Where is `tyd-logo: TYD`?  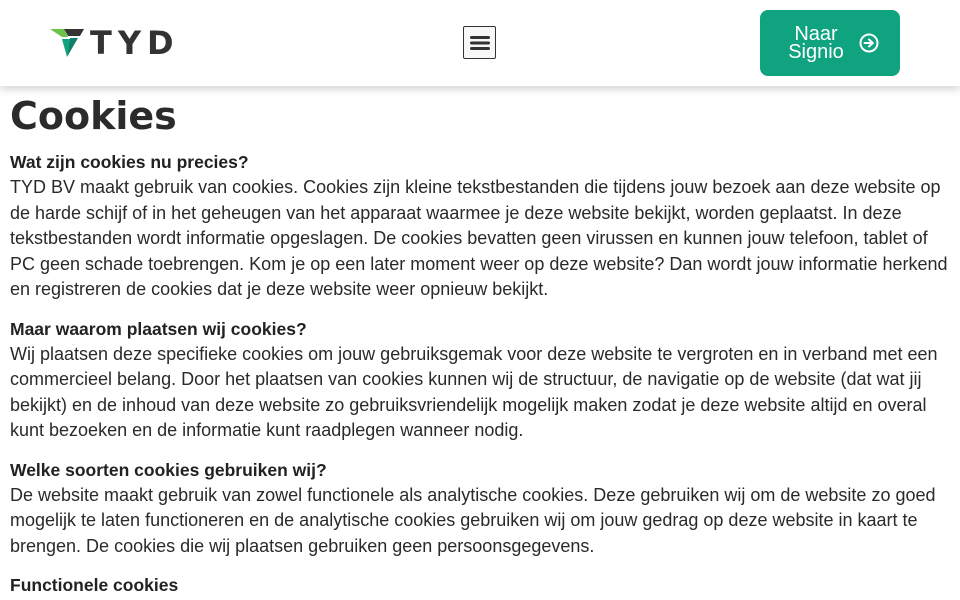 tyd-logo: TYD is located at coordinates (121, 43).